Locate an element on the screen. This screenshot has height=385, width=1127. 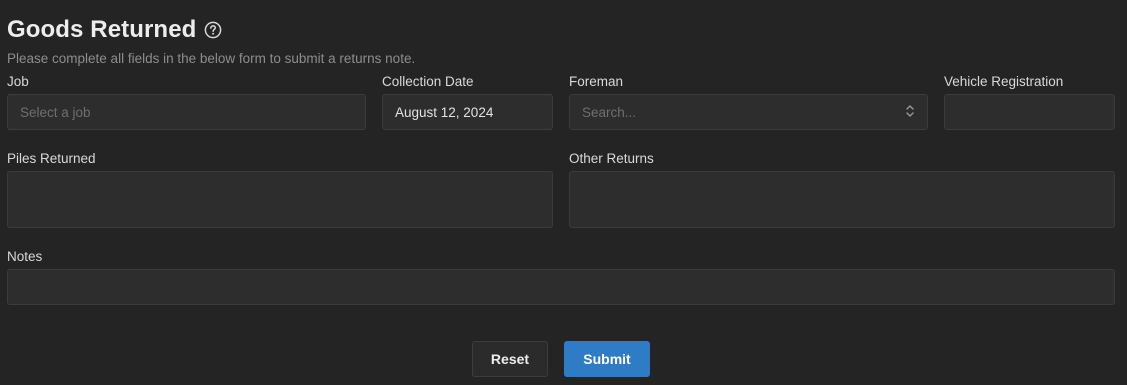
foreman-label: Foreman is located at coordinates (596, 81).